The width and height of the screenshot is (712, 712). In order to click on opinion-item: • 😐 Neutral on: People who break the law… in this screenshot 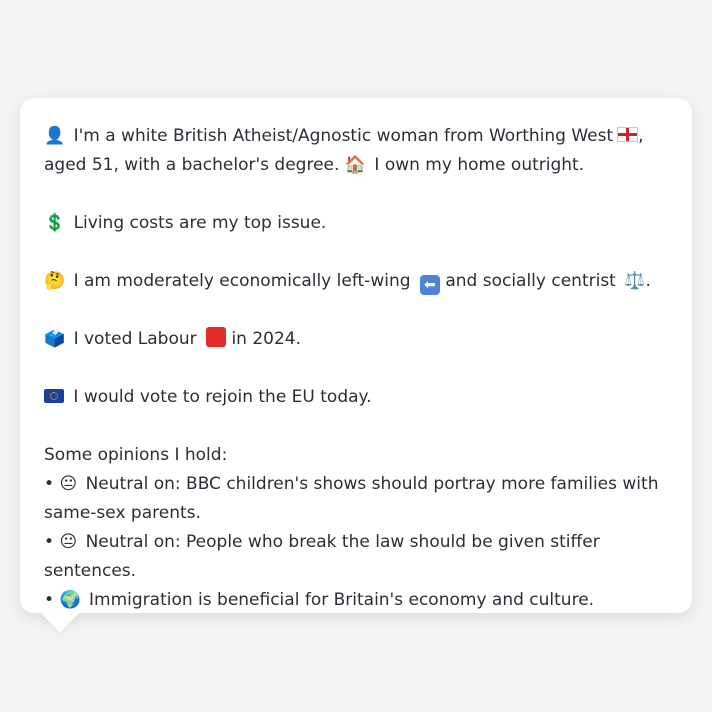, I will do `click(356, 557)`.